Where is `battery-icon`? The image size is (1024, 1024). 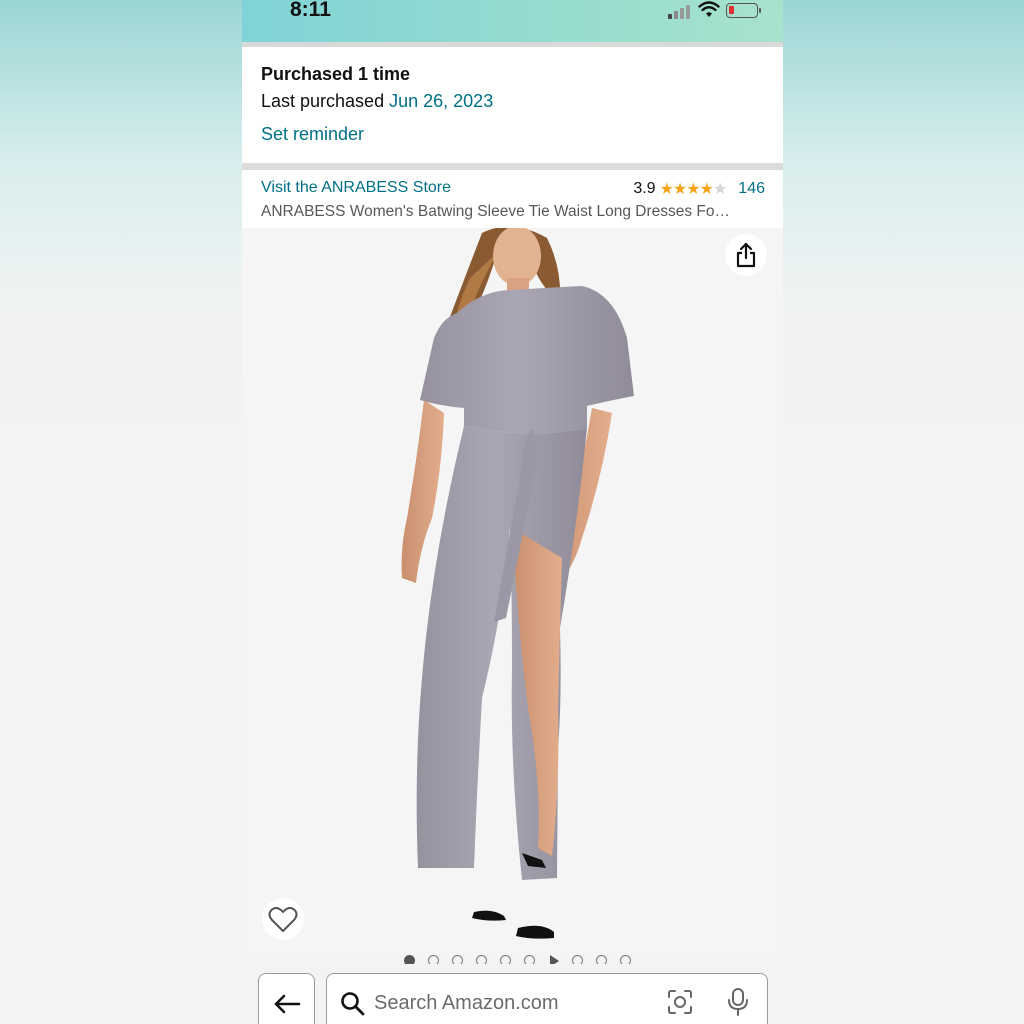 battery-icon is located at coordinates (743, 10).